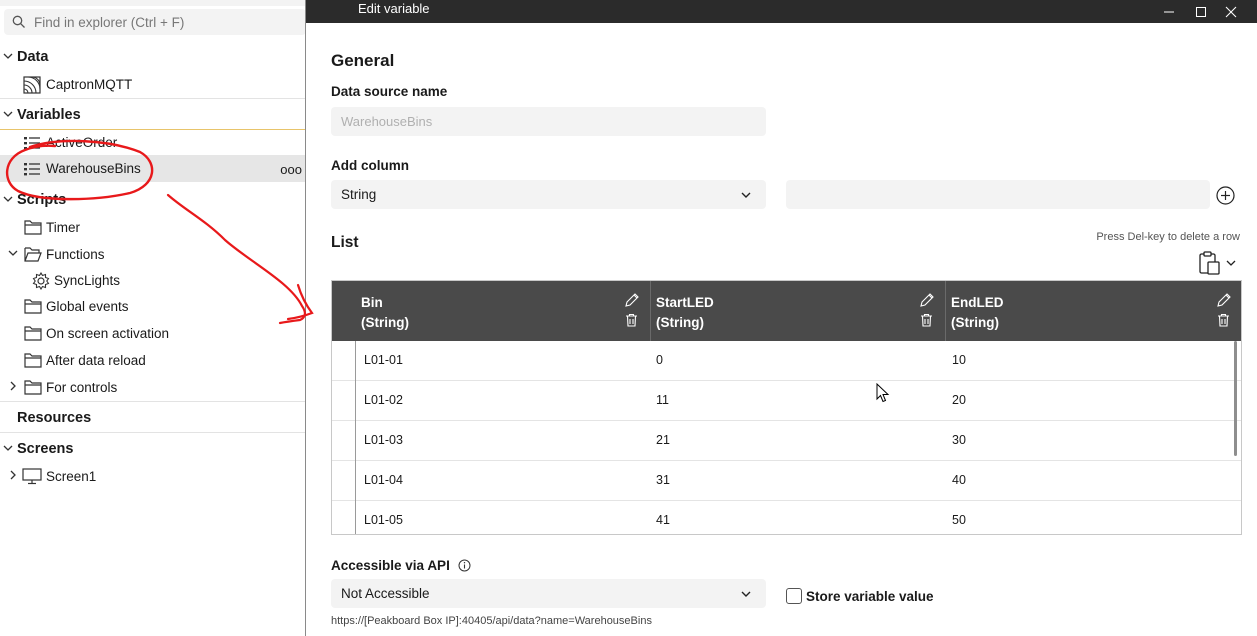  What do you see at coordinates (1220, 263) in the screenshot?
I see `paste-button` at bounding box center [1220, 263].